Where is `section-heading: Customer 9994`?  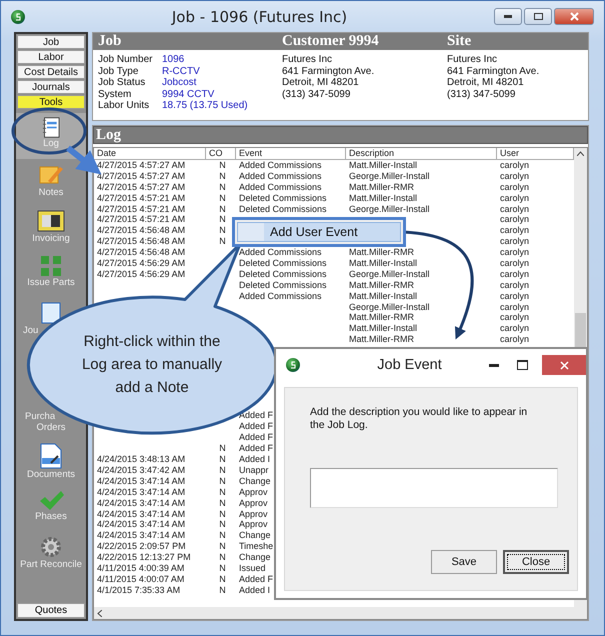
section-heading: Customer 9994 is located at coordinates (331, 41).